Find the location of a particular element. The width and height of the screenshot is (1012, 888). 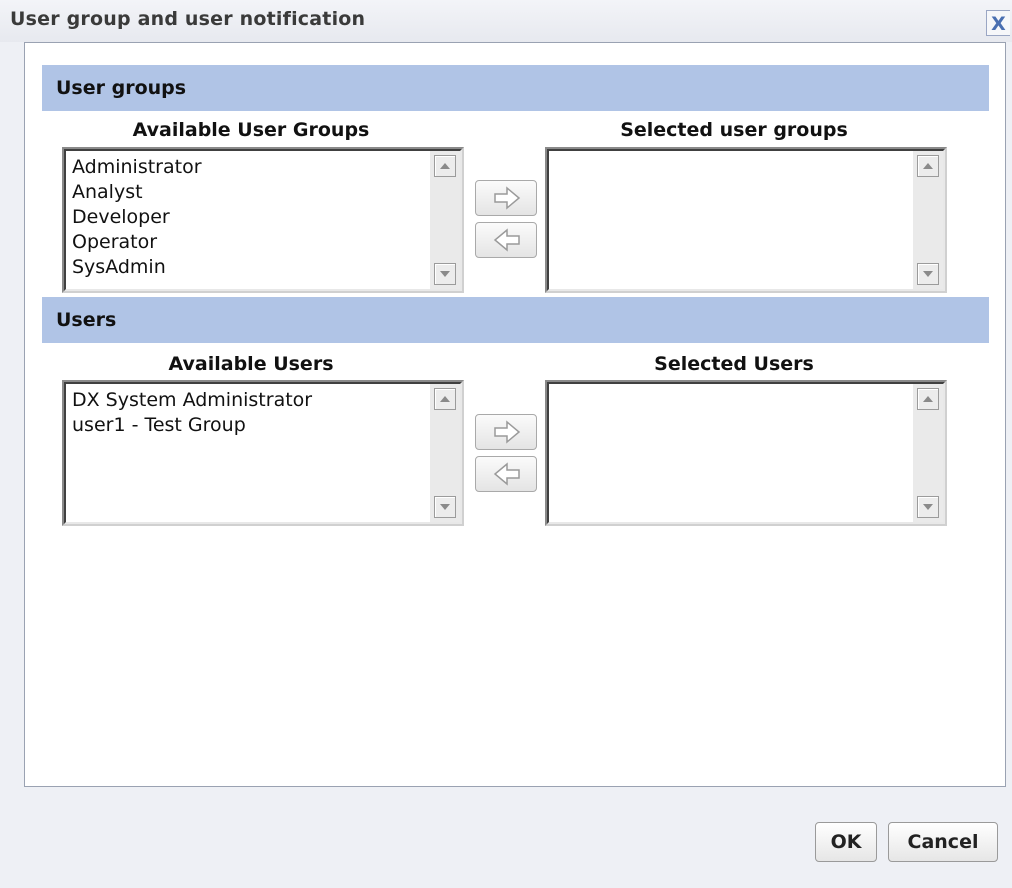

list-item: Developer is located at coordinates (247, 217).